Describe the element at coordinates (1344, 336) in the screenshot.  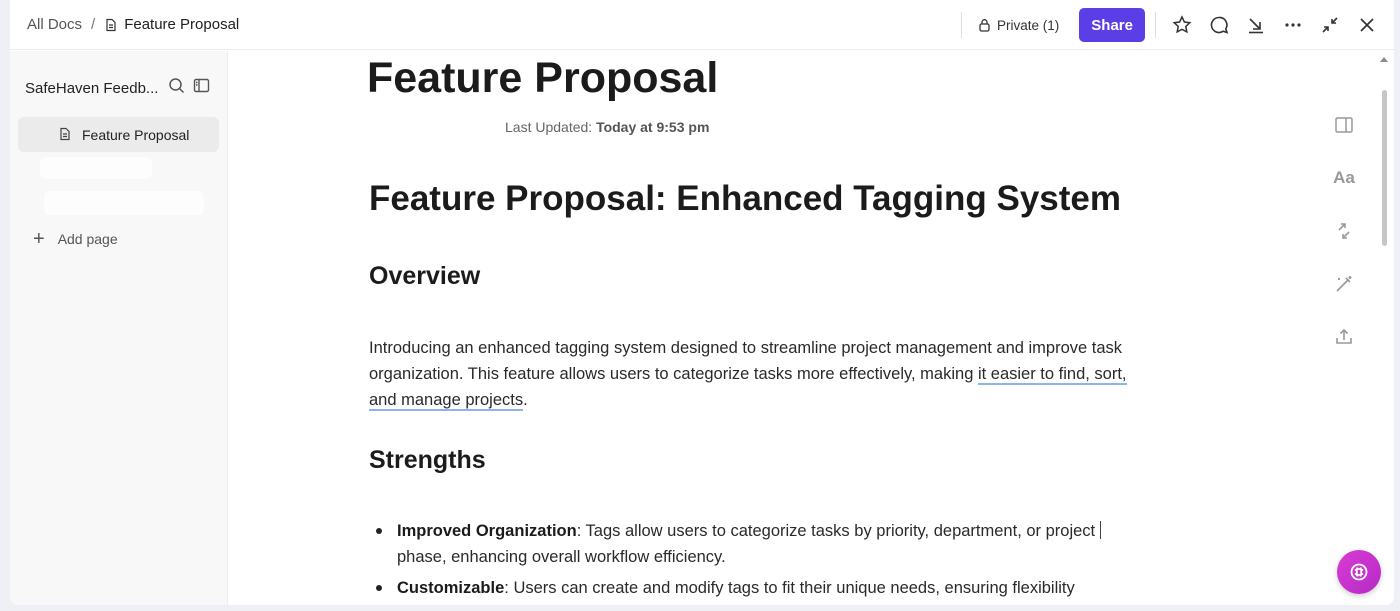
I see `export-icon` at that location.